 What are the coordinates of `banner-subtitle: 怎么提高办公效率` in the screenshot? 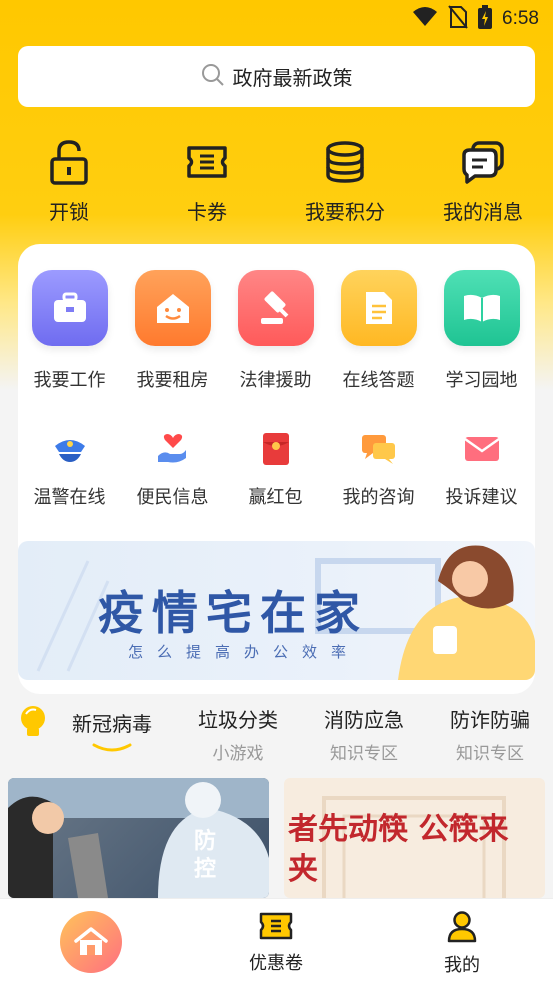 It's located at (244, 652).